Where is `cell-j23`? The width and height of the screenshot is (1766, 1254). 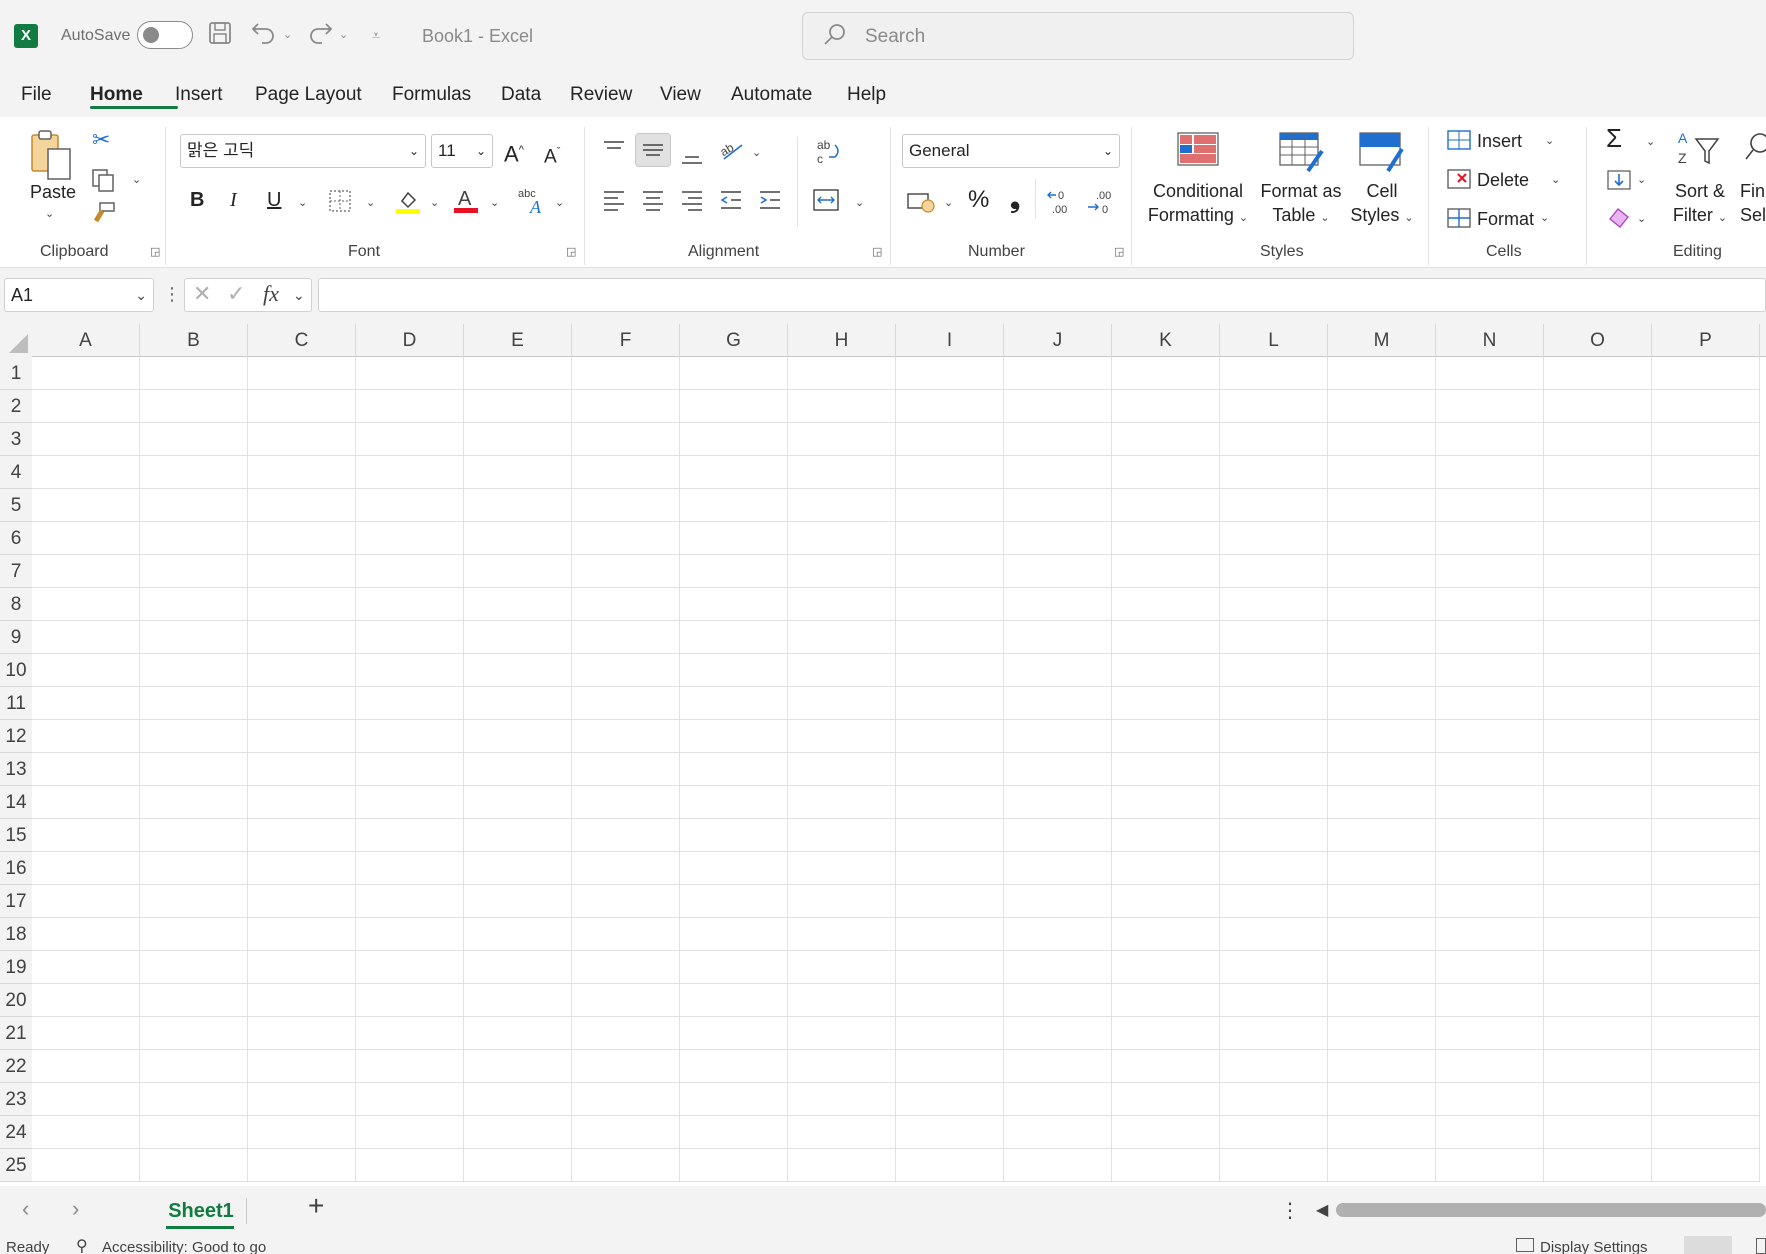
cell-j23 is located at coordinates (1058, 1099).